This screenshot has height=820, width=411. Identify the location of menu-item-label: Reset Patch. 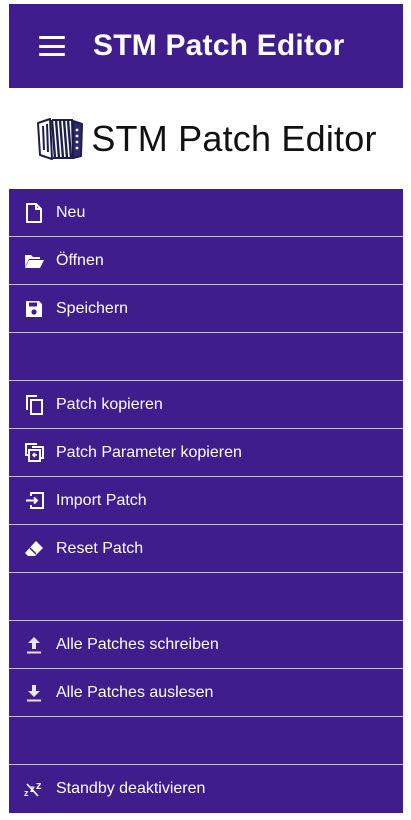
(100, 548).